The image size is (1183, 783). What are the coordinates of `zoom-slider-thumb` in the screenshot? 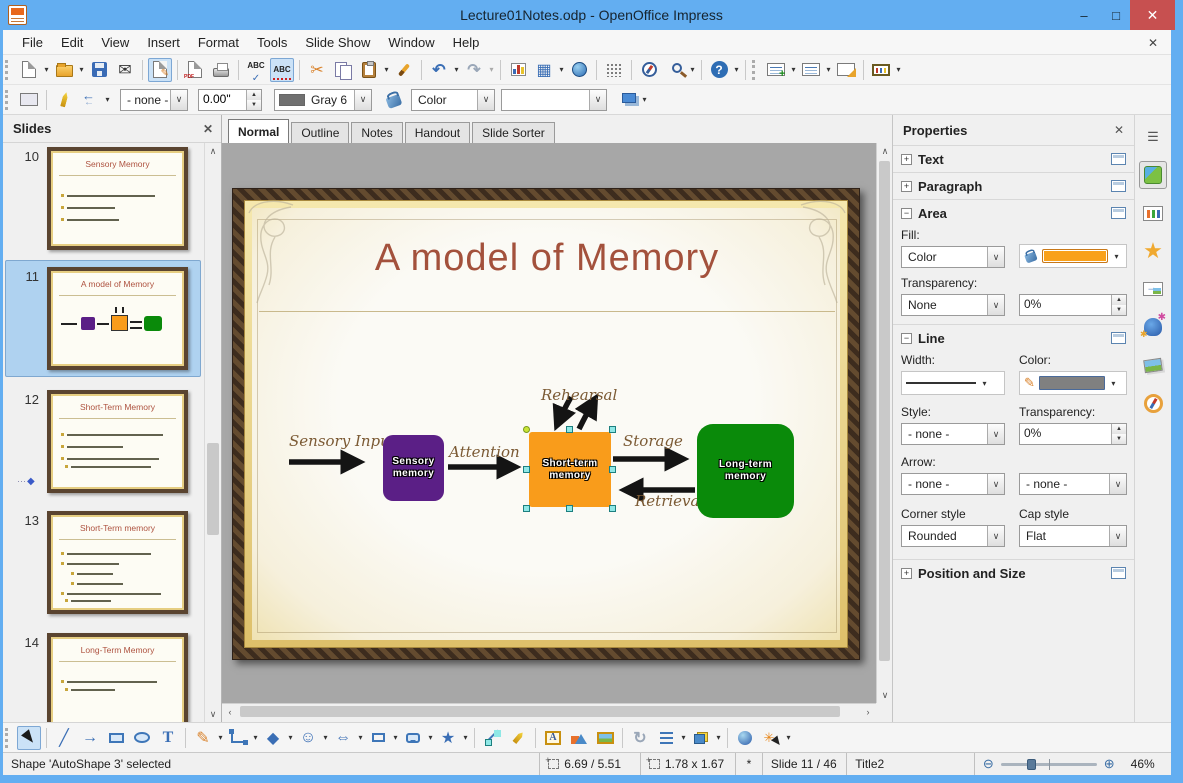 It's located at (1031, 764).